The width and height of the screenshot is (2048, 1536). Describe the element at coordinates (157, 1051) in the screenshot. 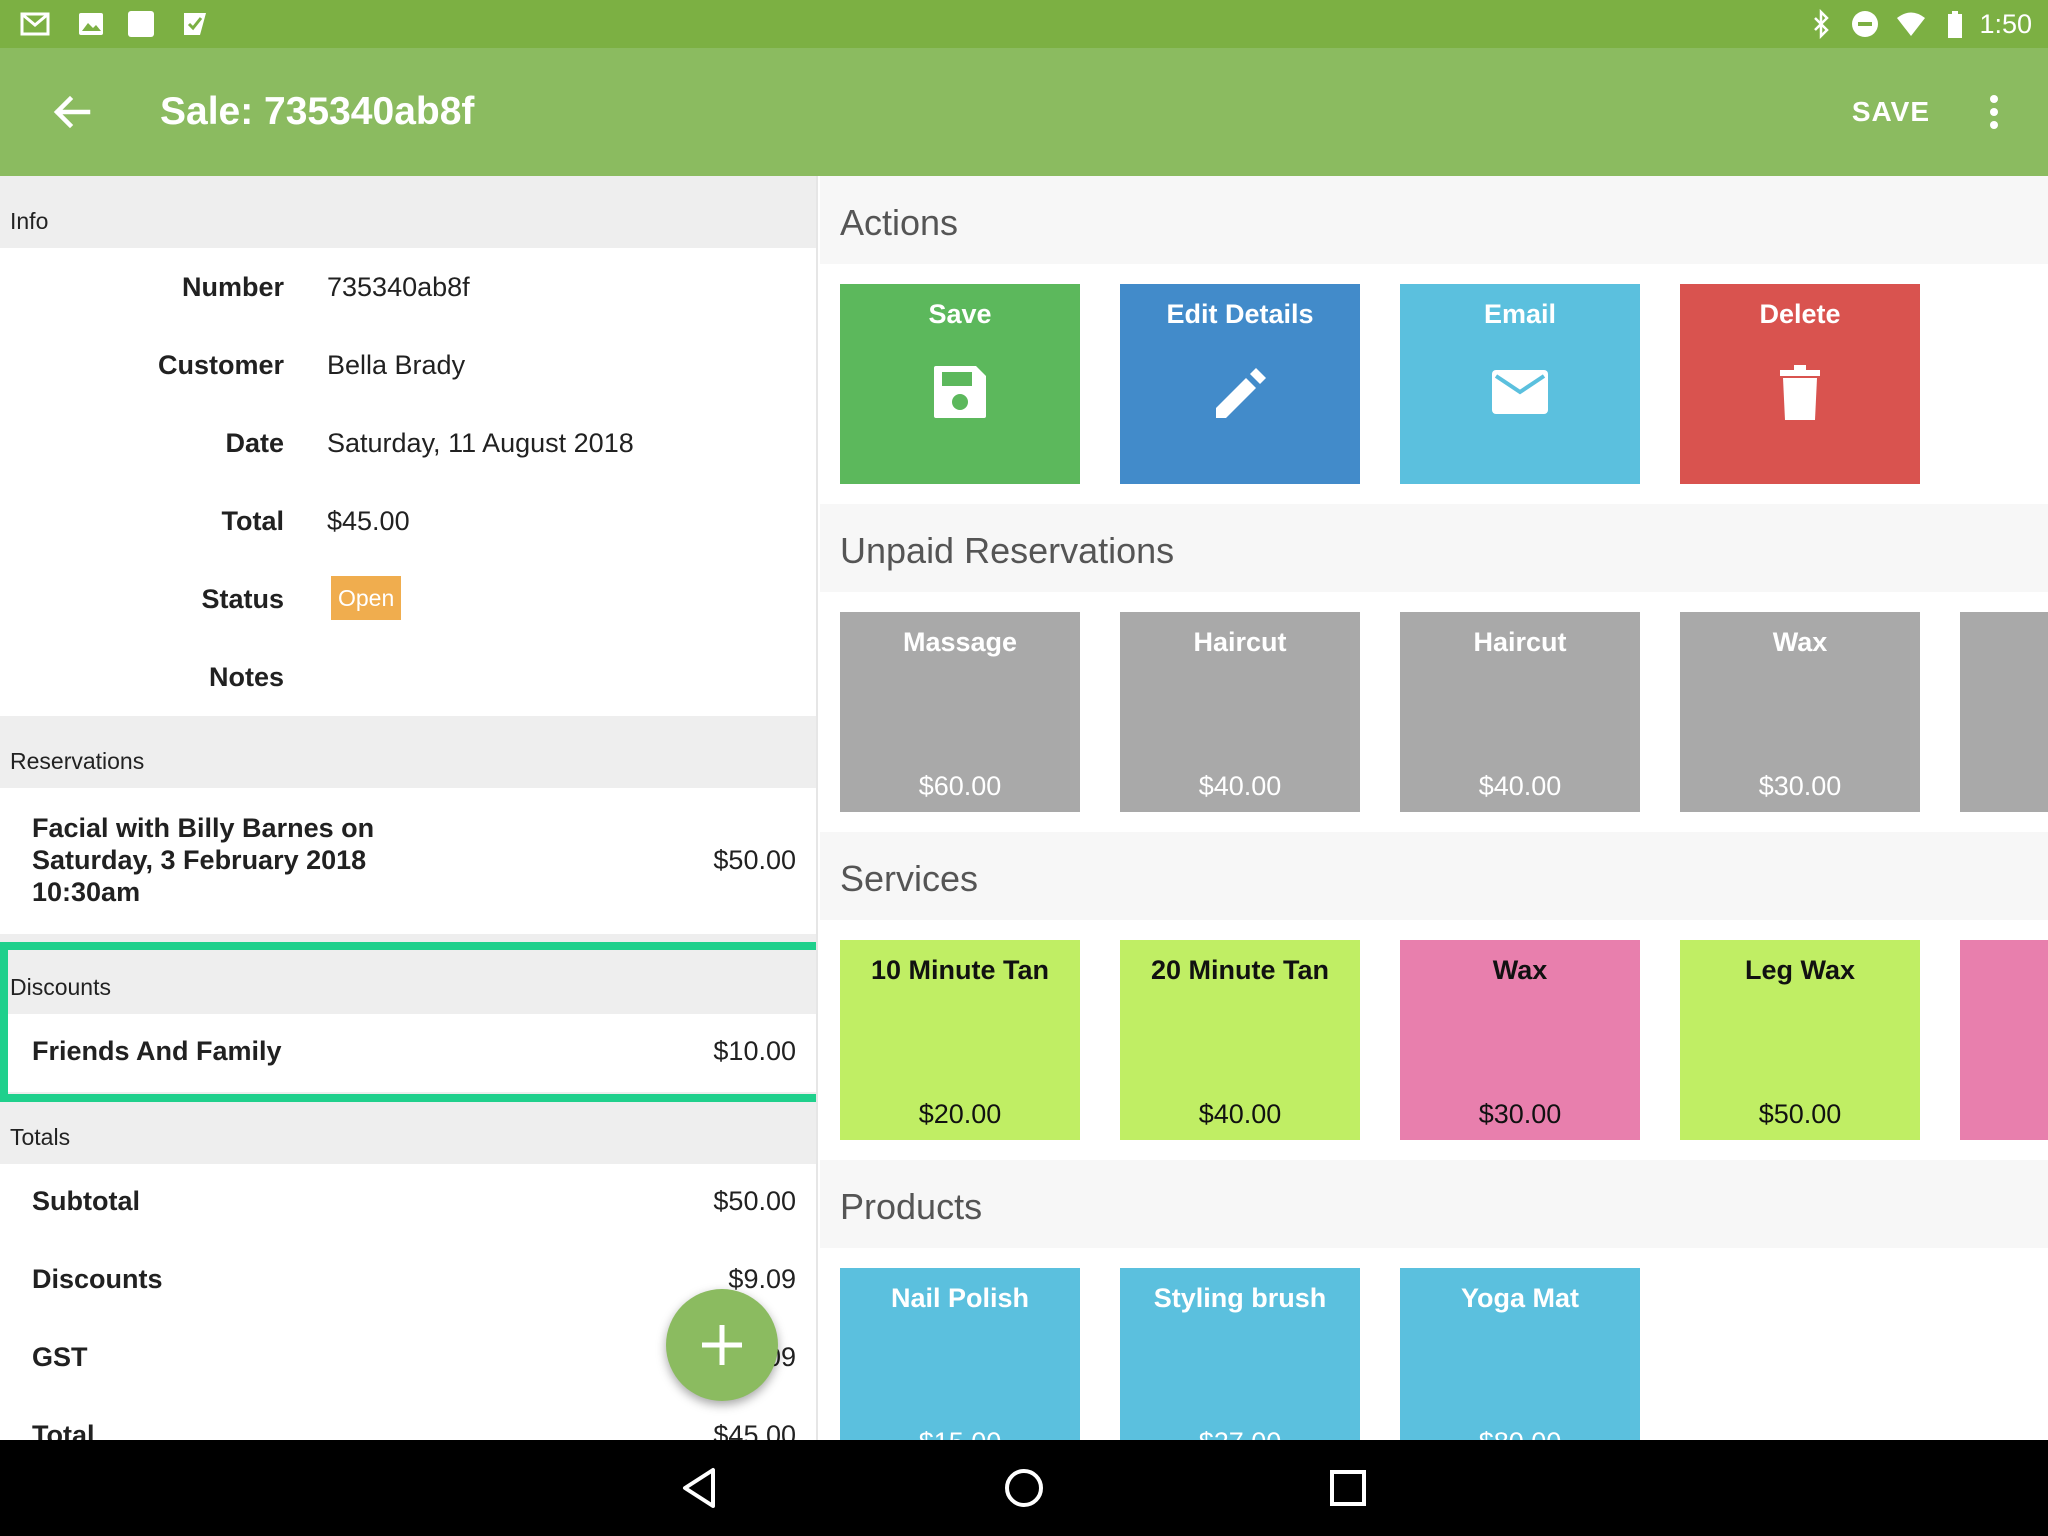

I see `discount-name: Friends And Family` at that location.